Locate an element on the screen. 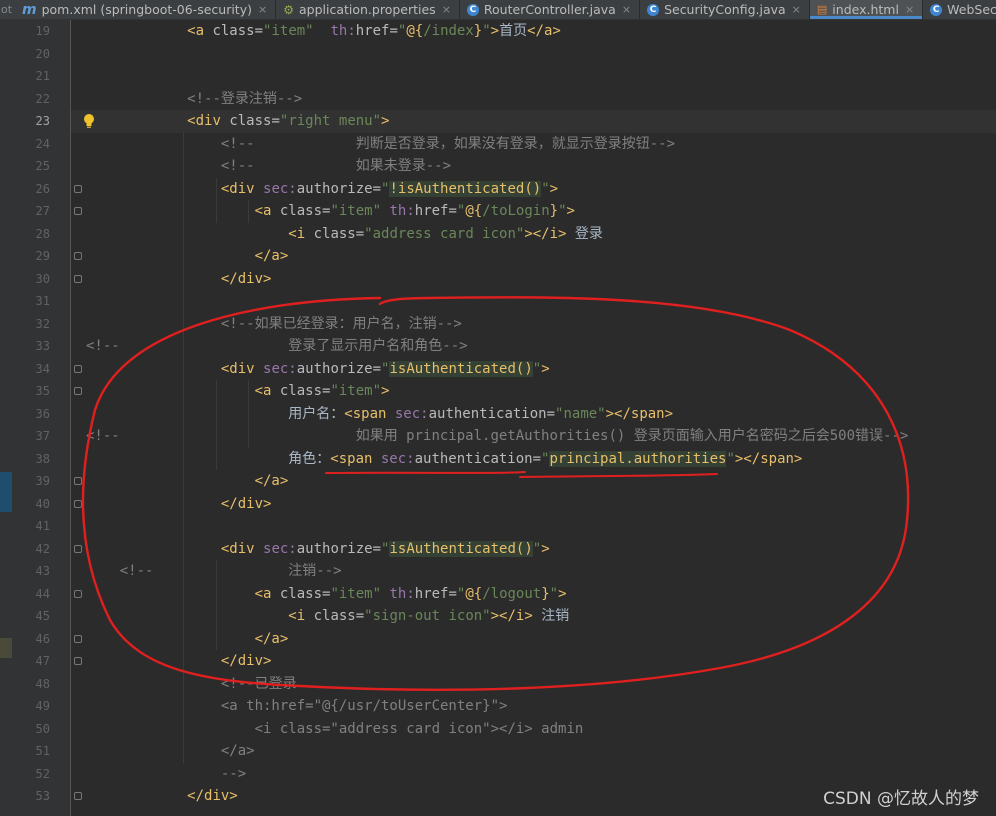  line-number: 39 is located at coordinates (31, 481).